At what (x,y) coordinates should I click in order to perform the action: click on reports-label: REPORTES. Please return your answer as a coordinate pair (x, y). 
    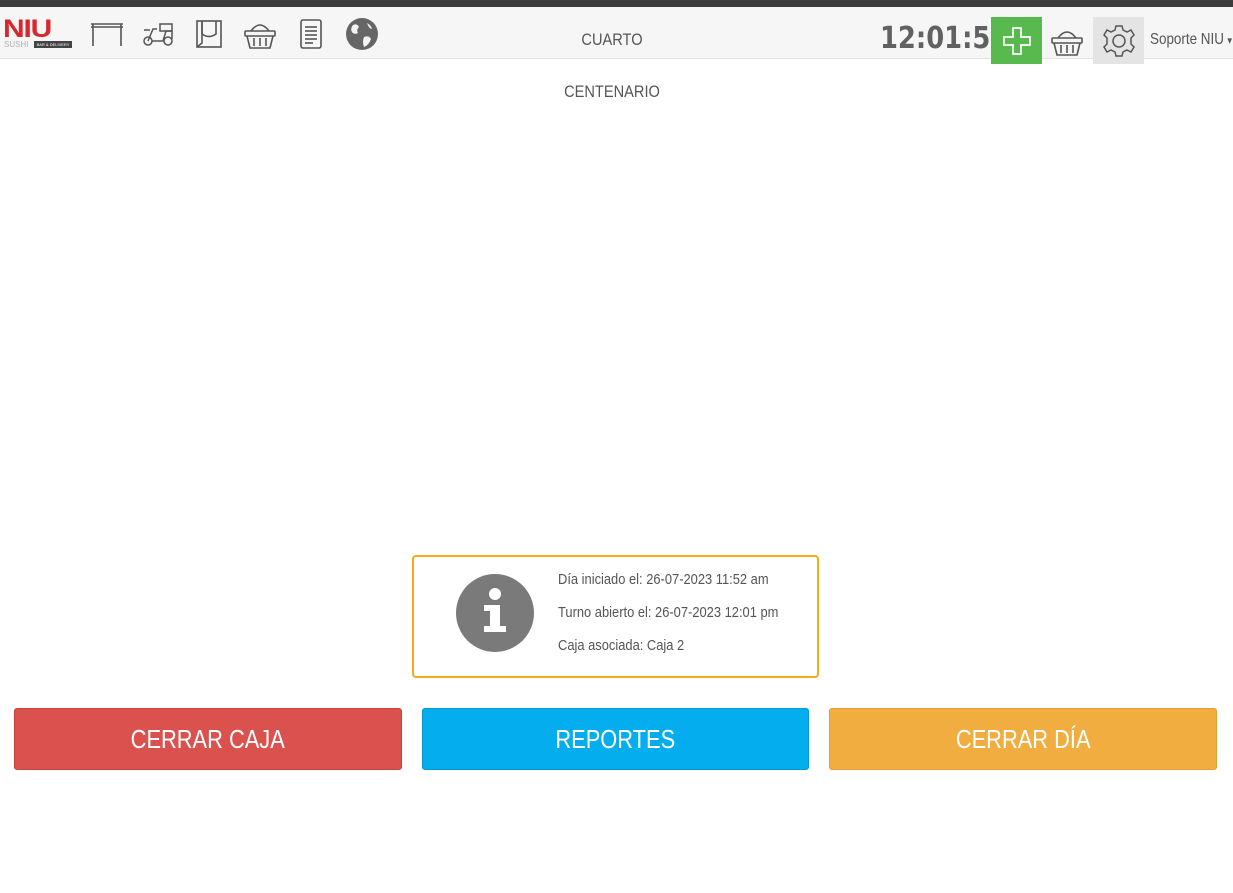
    Looking at the image, I should click on (615, 738).